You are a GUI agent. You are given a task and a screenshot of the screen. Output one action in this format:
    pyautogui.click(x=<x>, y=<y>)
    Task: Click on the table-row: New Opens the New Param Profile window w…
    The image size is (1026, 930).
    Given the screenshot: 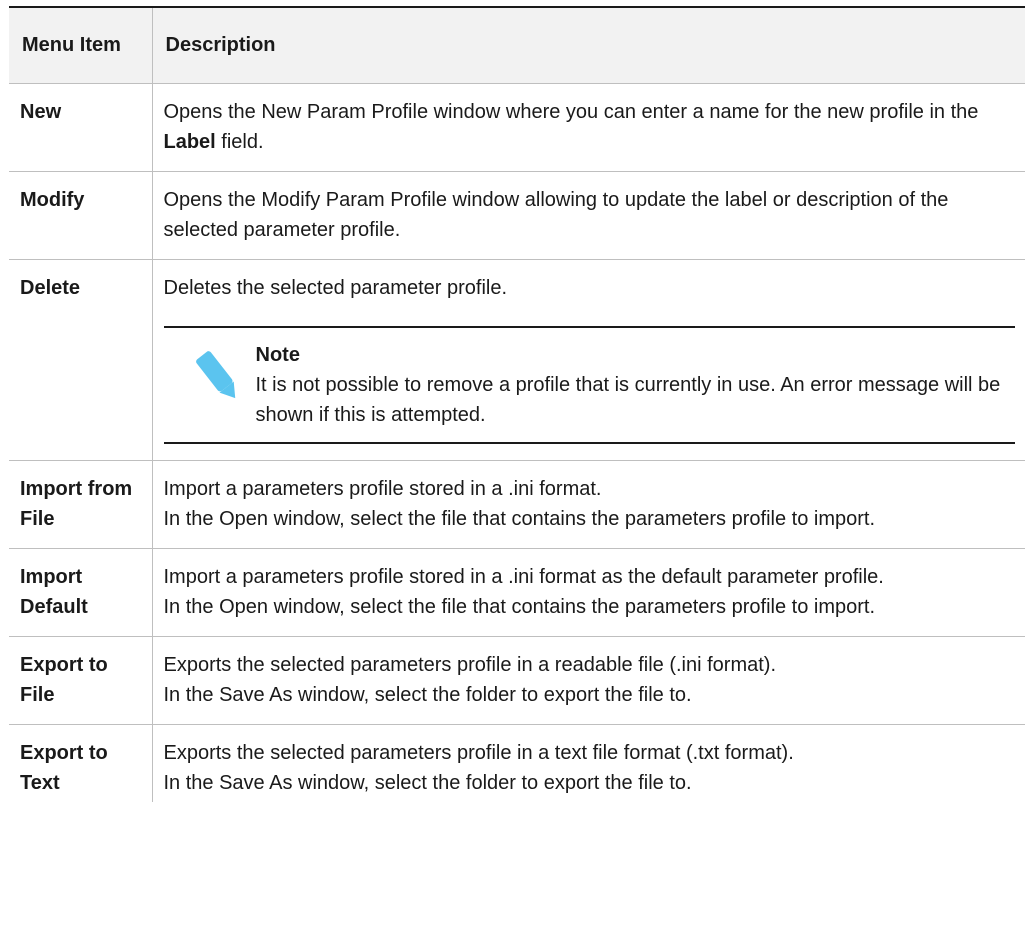 What is the action you would take?
    pyautogui.click(x=517, y=127)
    